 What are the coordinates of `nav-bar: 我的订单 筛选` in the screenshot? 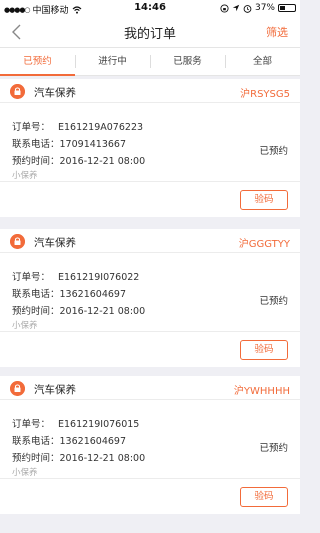 It's located at (150, 31).